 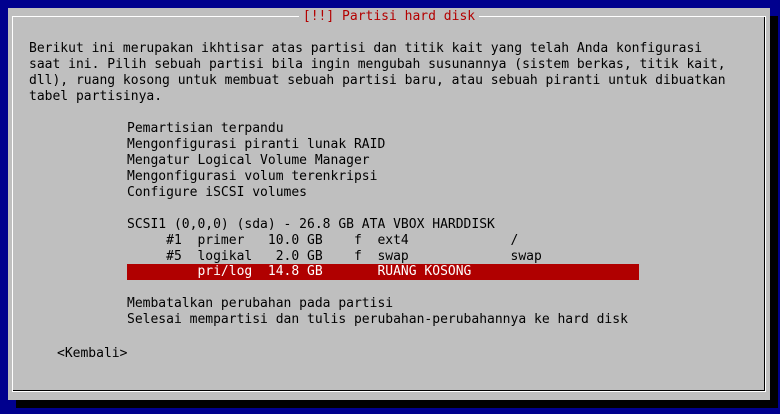 What do you see at coordinates (774, 212) in the screenshot?
I see `dialog-shadow-right` at bounding box center [774, 212].